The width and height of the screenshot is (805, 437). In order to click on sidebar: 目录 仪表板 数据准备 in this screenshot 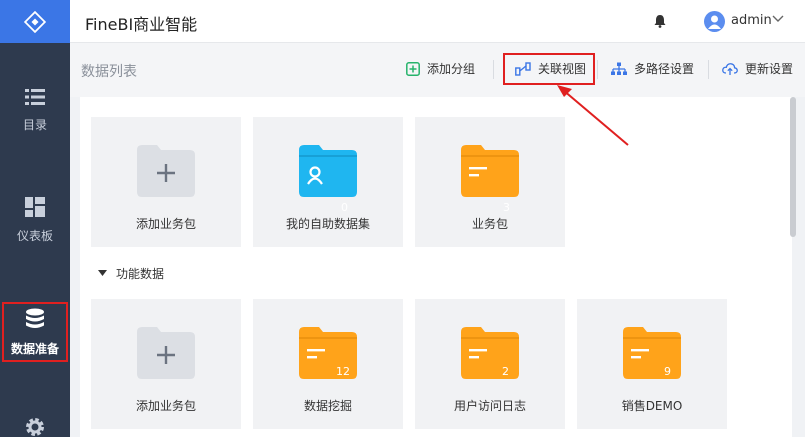, I will do `click(35, 218)`.